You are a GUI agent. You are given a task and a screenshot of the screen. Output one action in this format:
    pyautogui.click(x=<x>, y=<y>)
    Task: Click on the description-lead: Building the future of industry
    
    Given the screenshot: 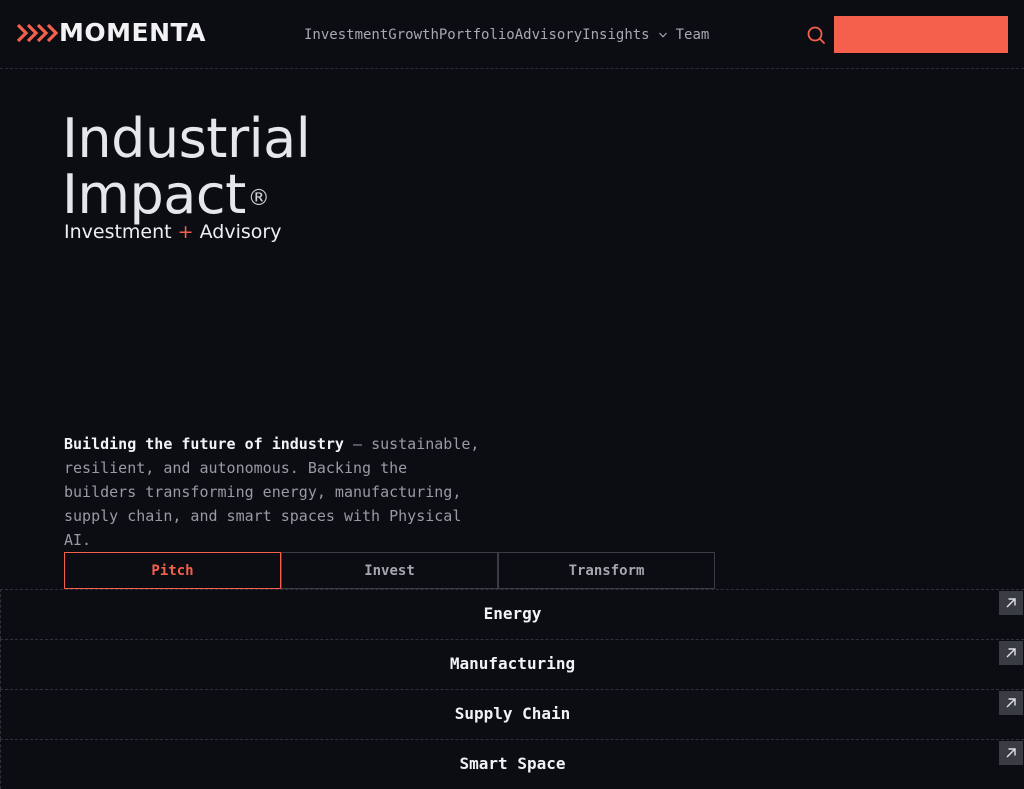 What is the action you would take?
    pyautogui.click(x=204, y=444)
    